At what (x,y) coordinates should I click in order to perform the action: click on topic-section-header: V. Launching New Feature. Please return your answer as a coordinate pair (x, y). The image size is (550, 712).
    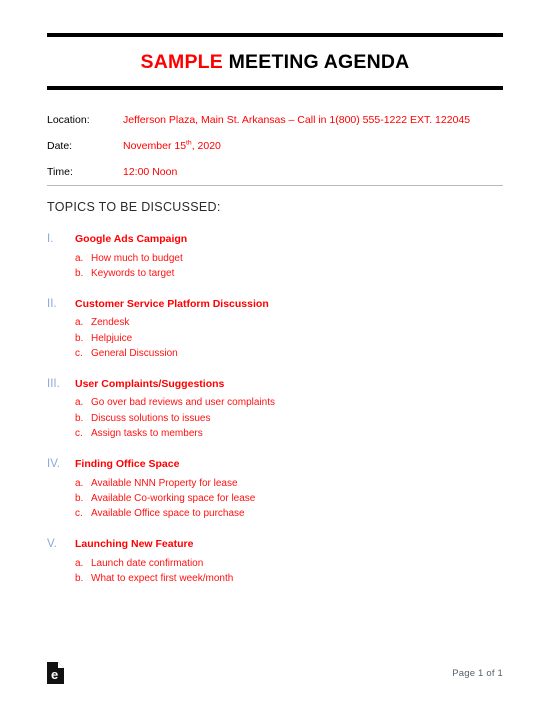
    Looking at the image, I should click on (275, 545).